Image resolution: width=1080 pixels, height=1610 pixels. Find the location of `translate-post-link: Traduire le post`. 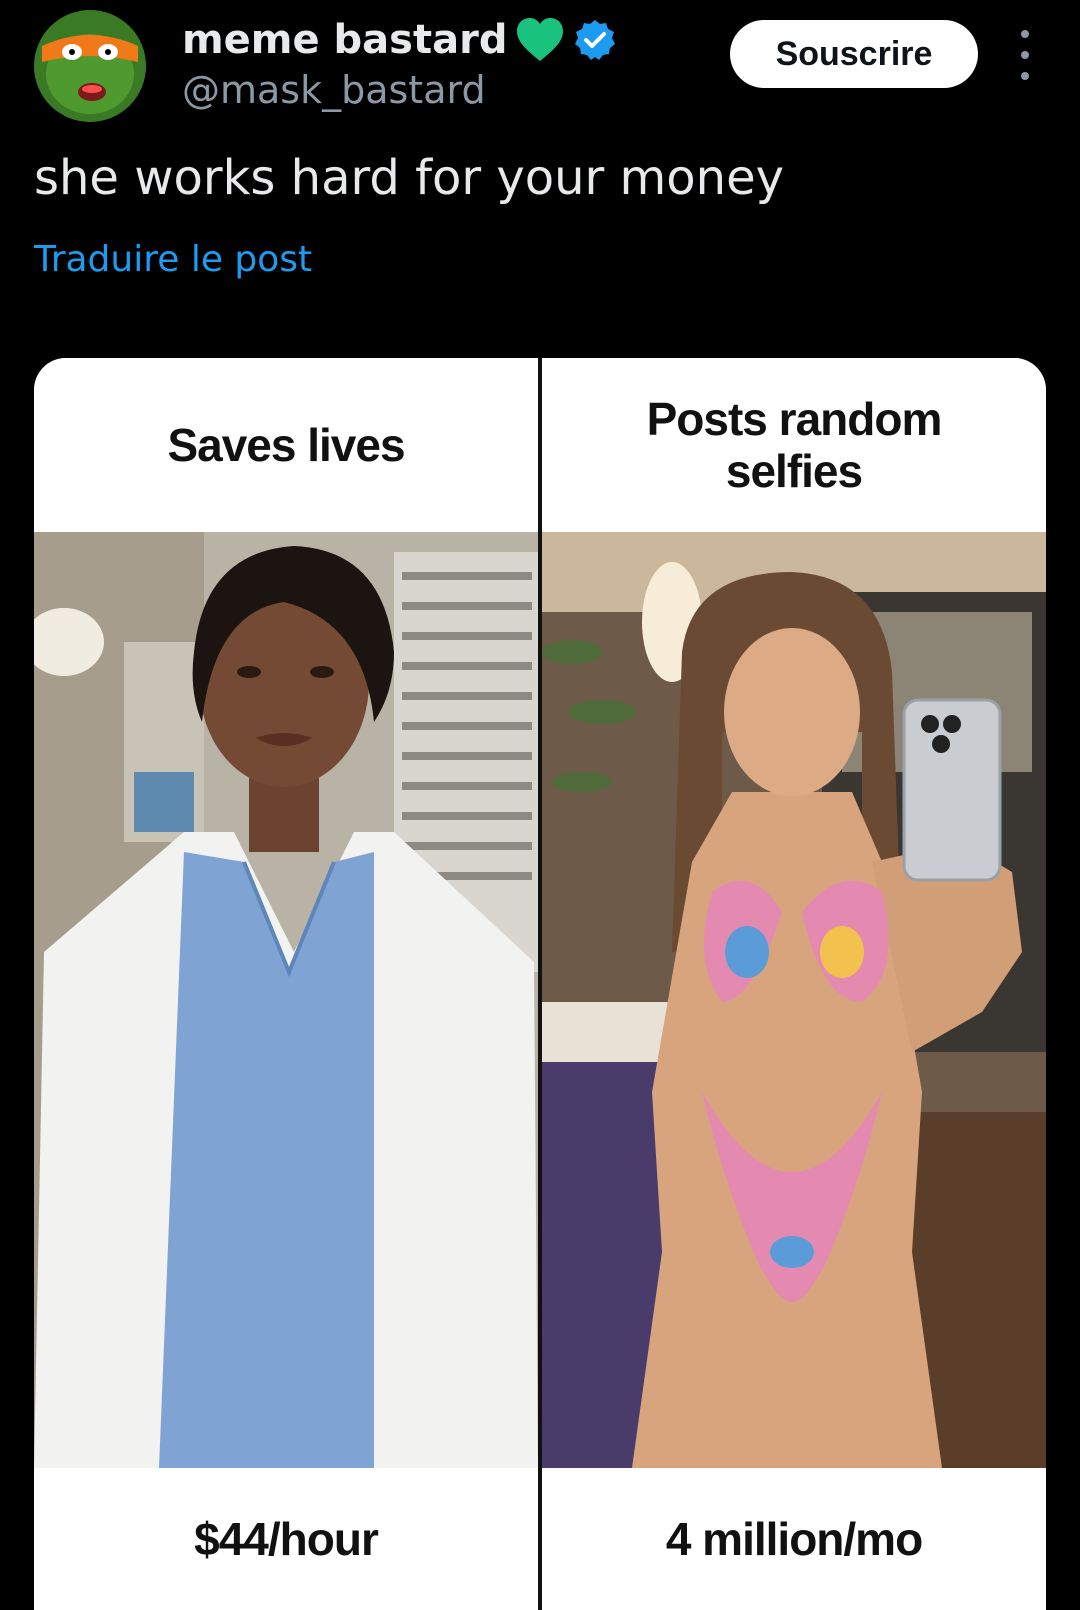

translate-post-link: Traduire le post is located at coordinates (173, 260).